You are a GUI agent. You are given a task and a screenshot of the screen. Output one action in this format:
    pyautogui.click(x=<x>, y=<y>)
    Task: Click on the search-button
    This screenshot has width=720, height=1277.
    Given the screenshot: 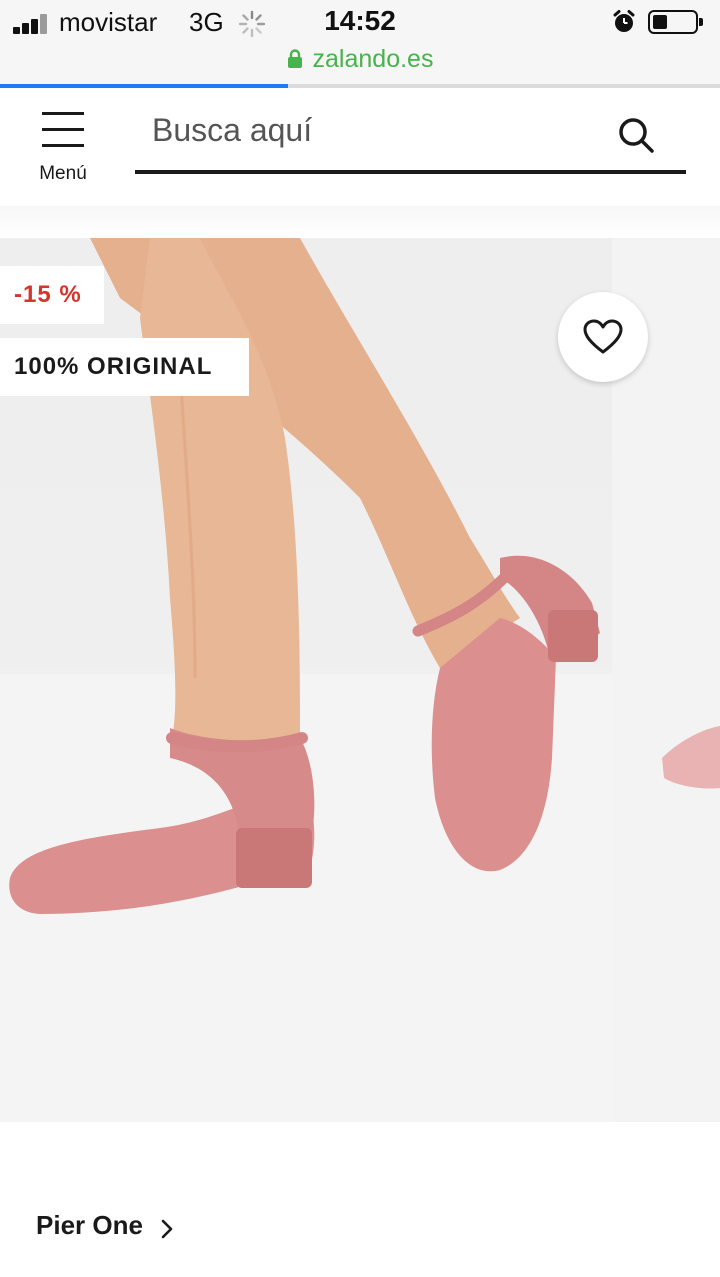 What is the action you would take?
    pyautogui.click(x=636, y=136)
    